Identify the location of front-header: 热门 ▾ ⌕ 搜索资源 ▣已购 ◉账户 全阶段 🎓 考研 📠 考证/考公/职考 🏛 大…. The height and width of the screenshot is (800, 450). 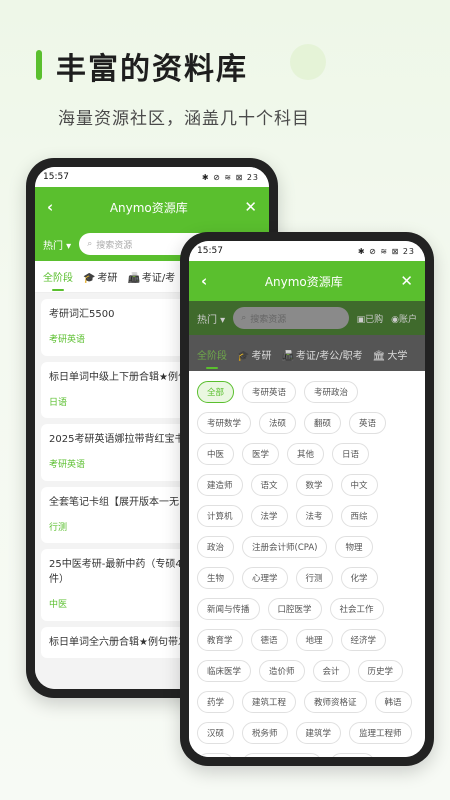
(307, 337).